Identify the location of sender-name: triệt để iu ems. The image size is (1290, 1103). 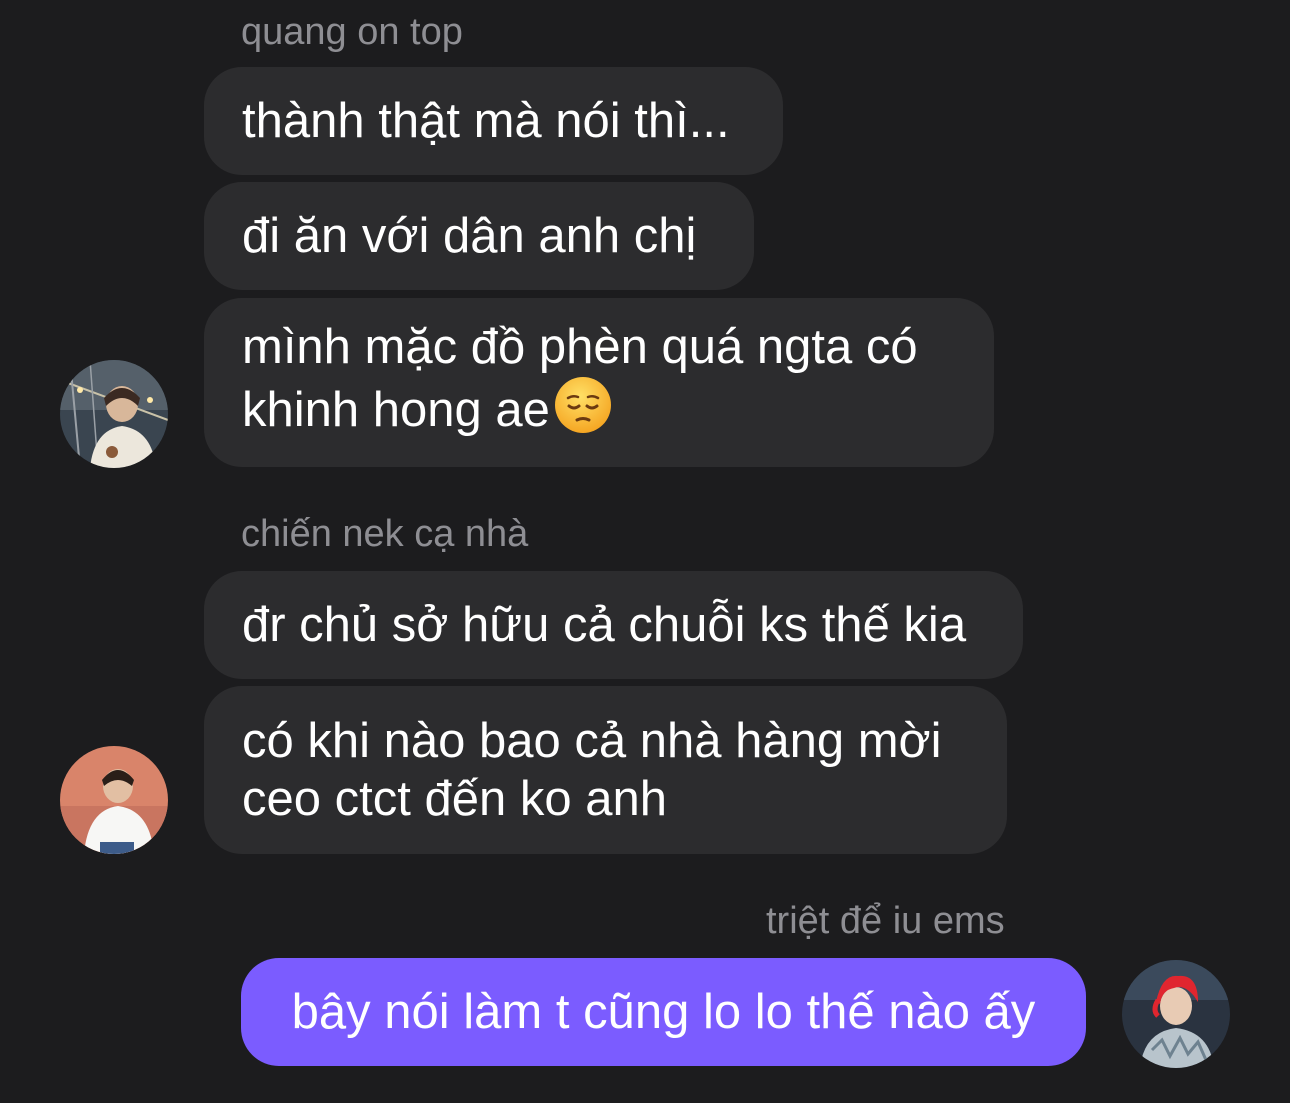
(885, 921).